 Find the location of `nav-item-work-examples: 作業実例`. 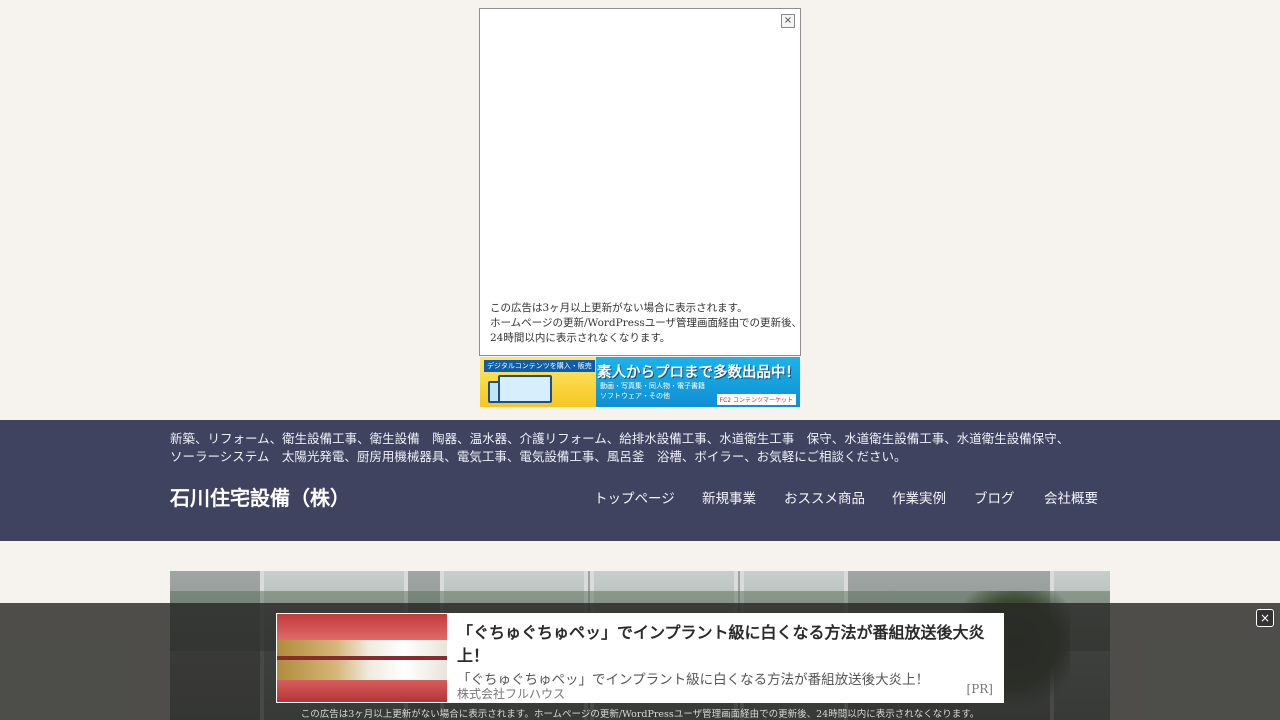

nav-item-work-examples: 作業実例 is located at coordinates (919, 497).